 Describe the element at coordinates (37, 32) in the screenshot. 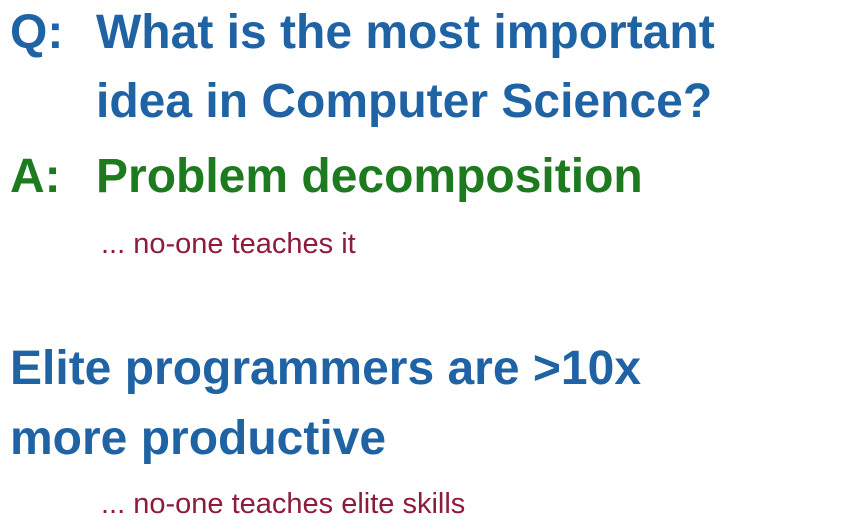

I see `question-label: Q:` at that location.